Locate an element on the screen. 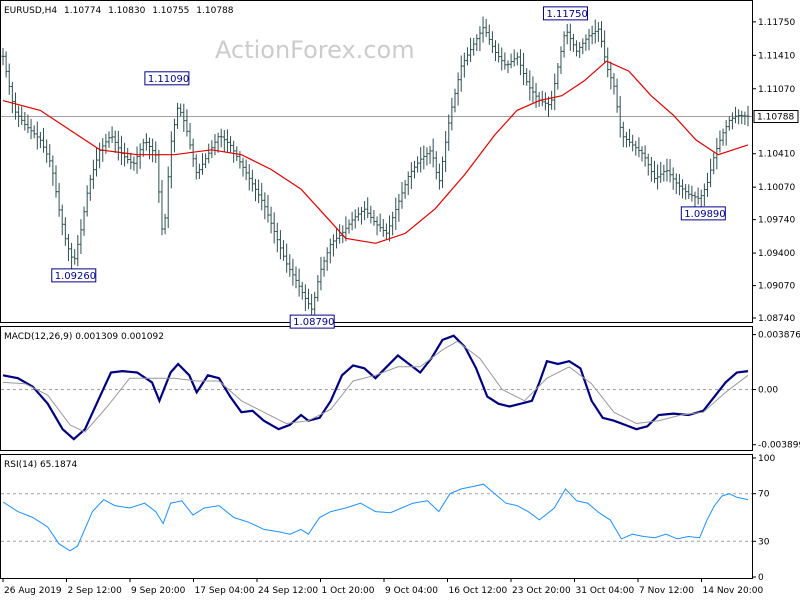  price-axis-label: 1.10410 is located at coordinates (776, 155).